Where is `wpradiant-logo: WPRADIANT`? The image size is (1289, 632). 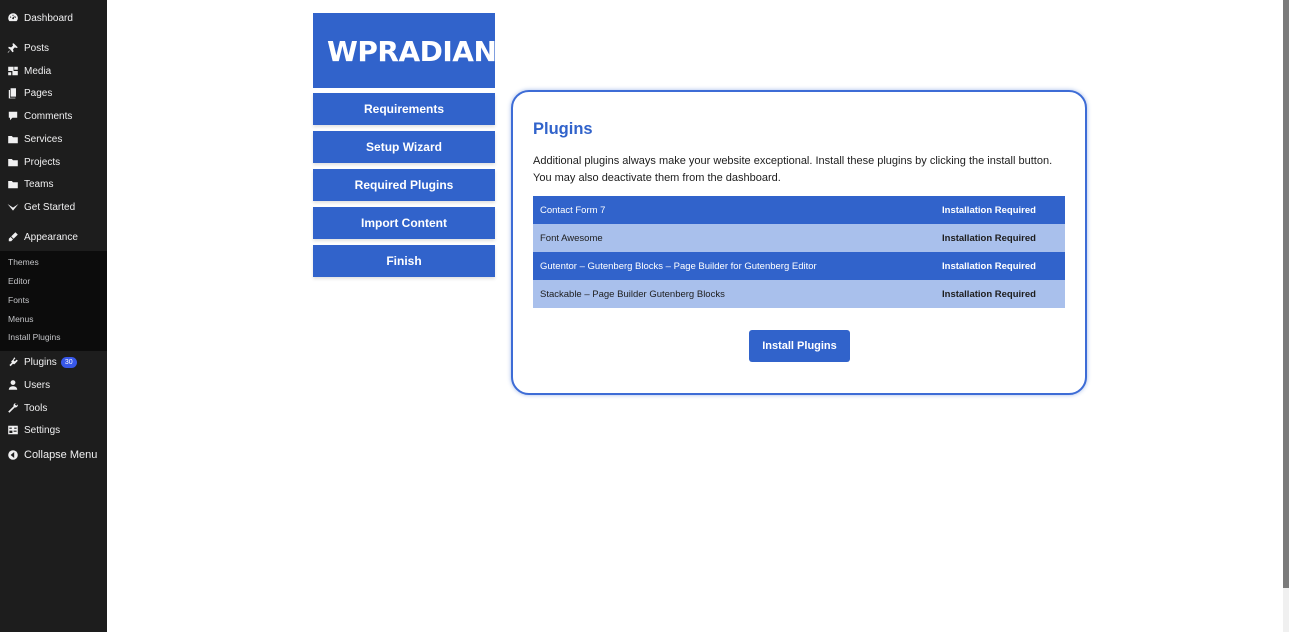
wpradiant-logo: WPRADIANT is located at coordinates (404, 50).